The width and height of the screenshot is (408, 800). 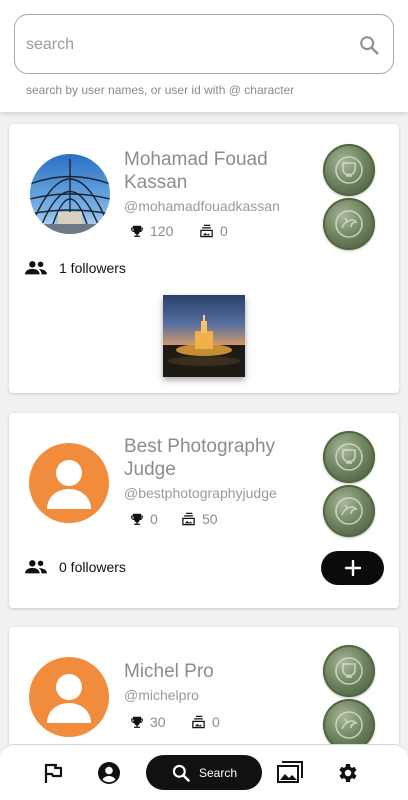 What do you see at coordinates (109, 773) in the screenshot?
I see `account-icon` at bounding box center [109, 773].